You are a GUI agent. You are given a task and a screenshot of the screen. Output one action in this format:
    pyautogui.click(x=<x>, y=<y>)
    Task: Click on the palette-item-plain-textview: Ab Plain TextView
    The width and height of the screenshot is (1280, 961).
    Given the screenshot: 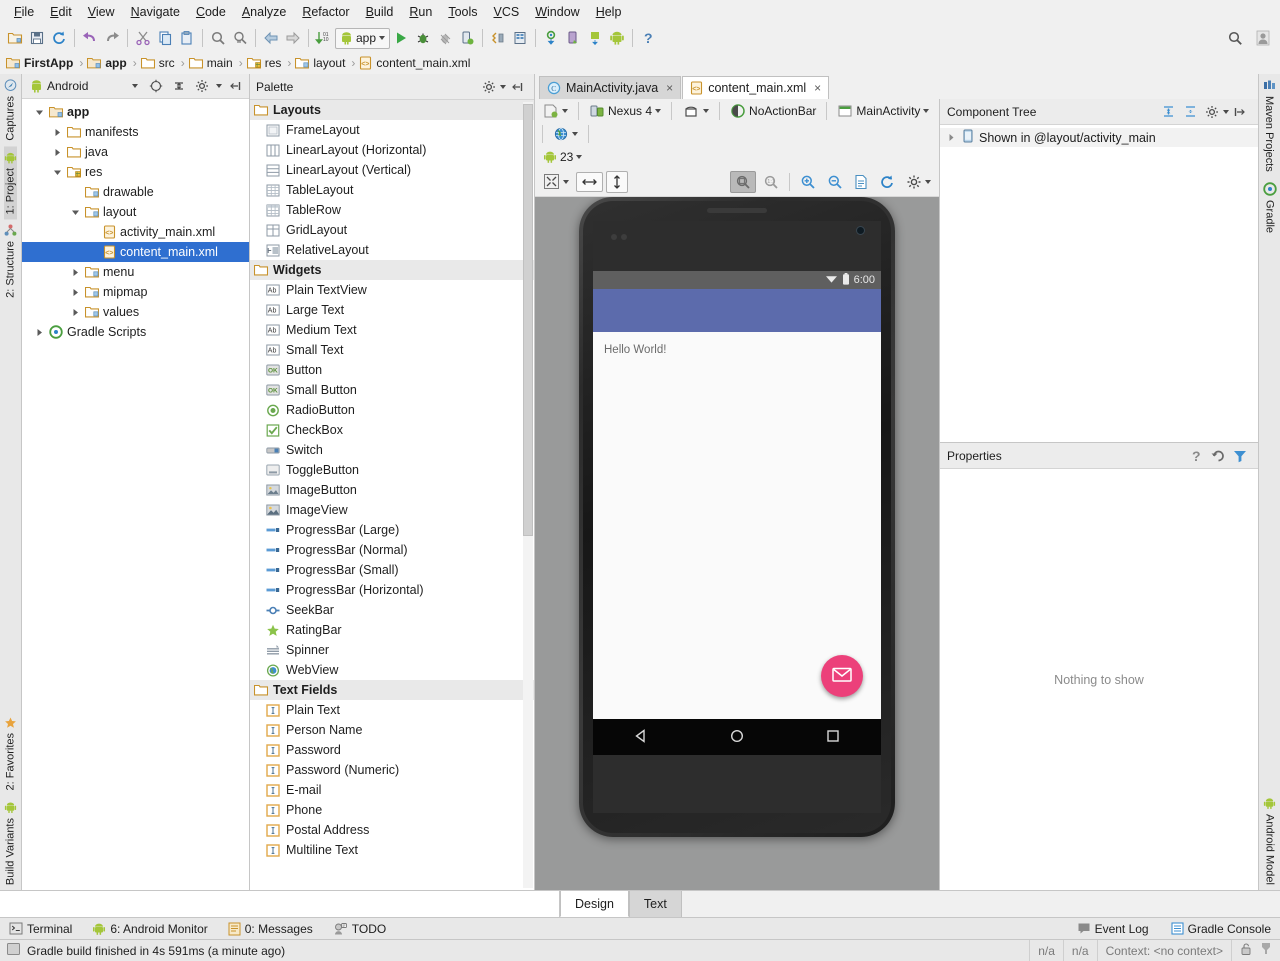 What is the action you would take?
    pyautogui.click(x=392, y=290)
    